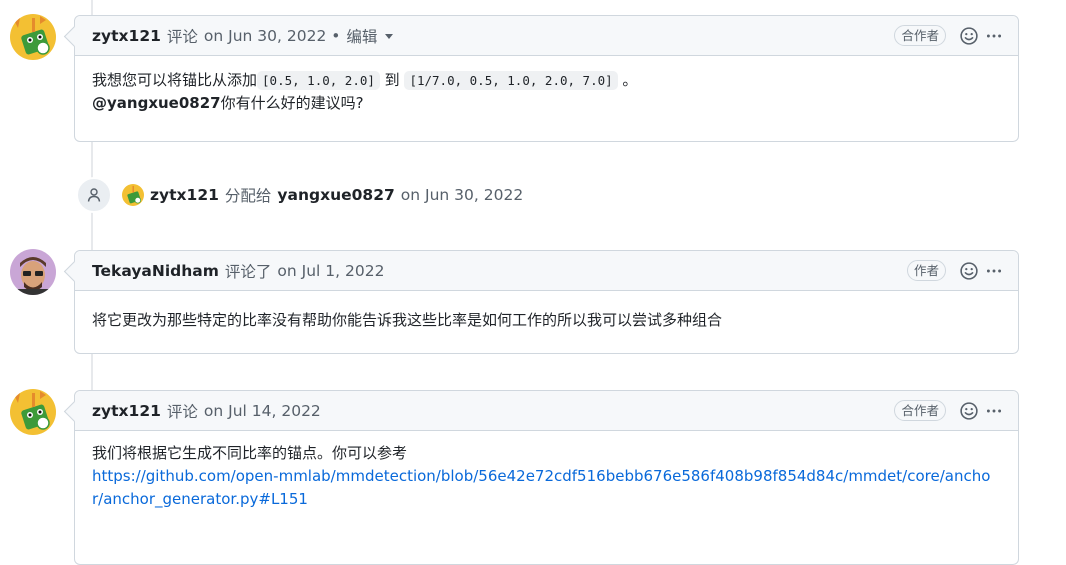 This screenshot has height=565, width=1066. What do you see at coordinates (272, 36) in the screenshot?
I see `comment-date: on Jun 30, 2022 •` at bounding box center [272, 36].